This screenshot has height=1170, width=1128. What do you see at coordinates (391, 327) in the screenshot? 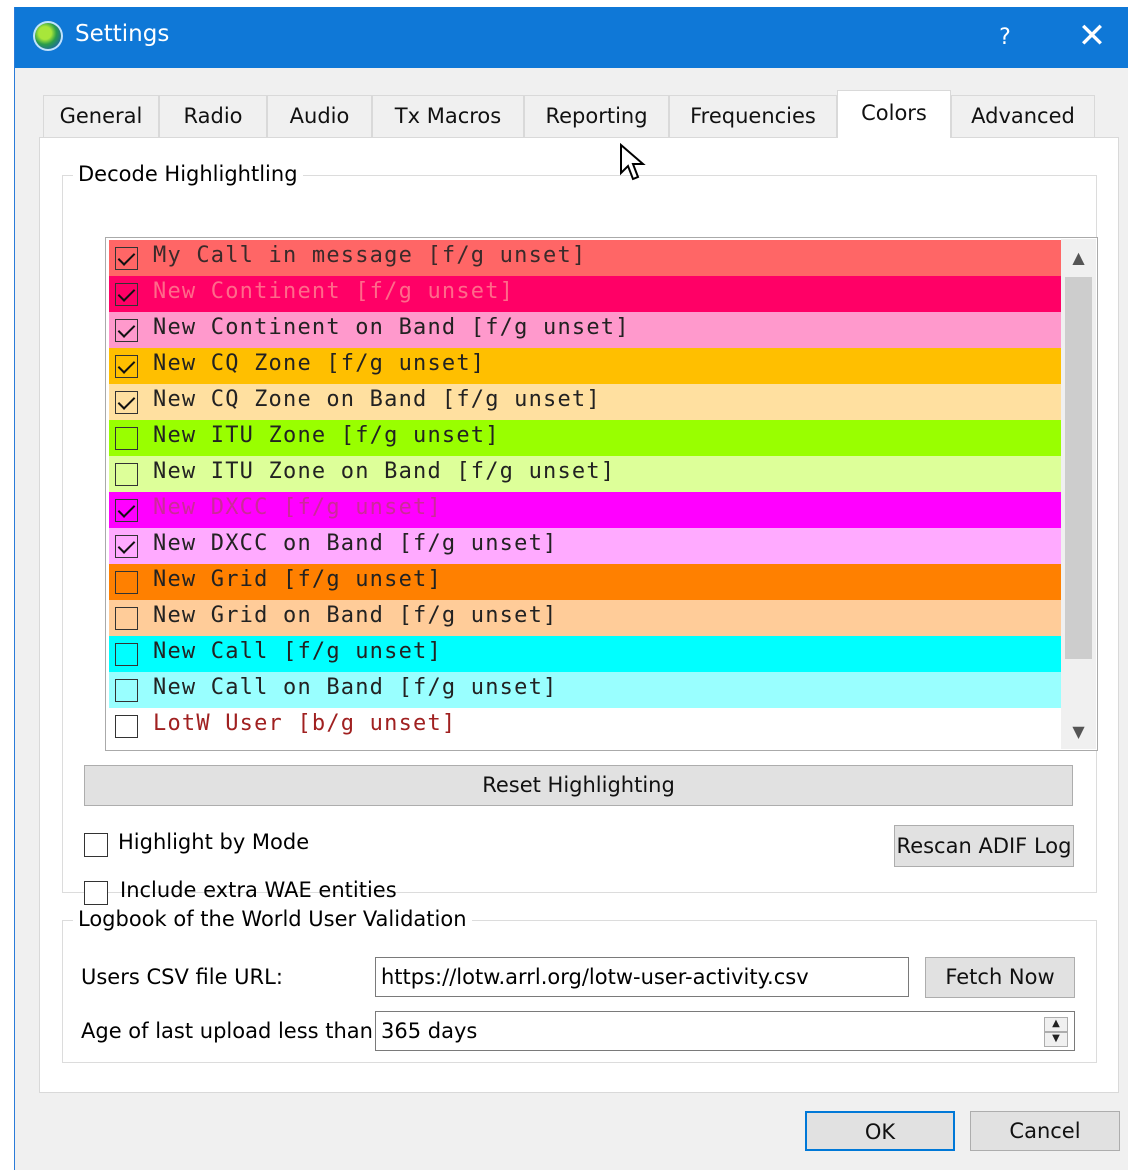
I see `highlight-item-label: New Continent on Band [f/g unset]` at bounding box center [391, 327].